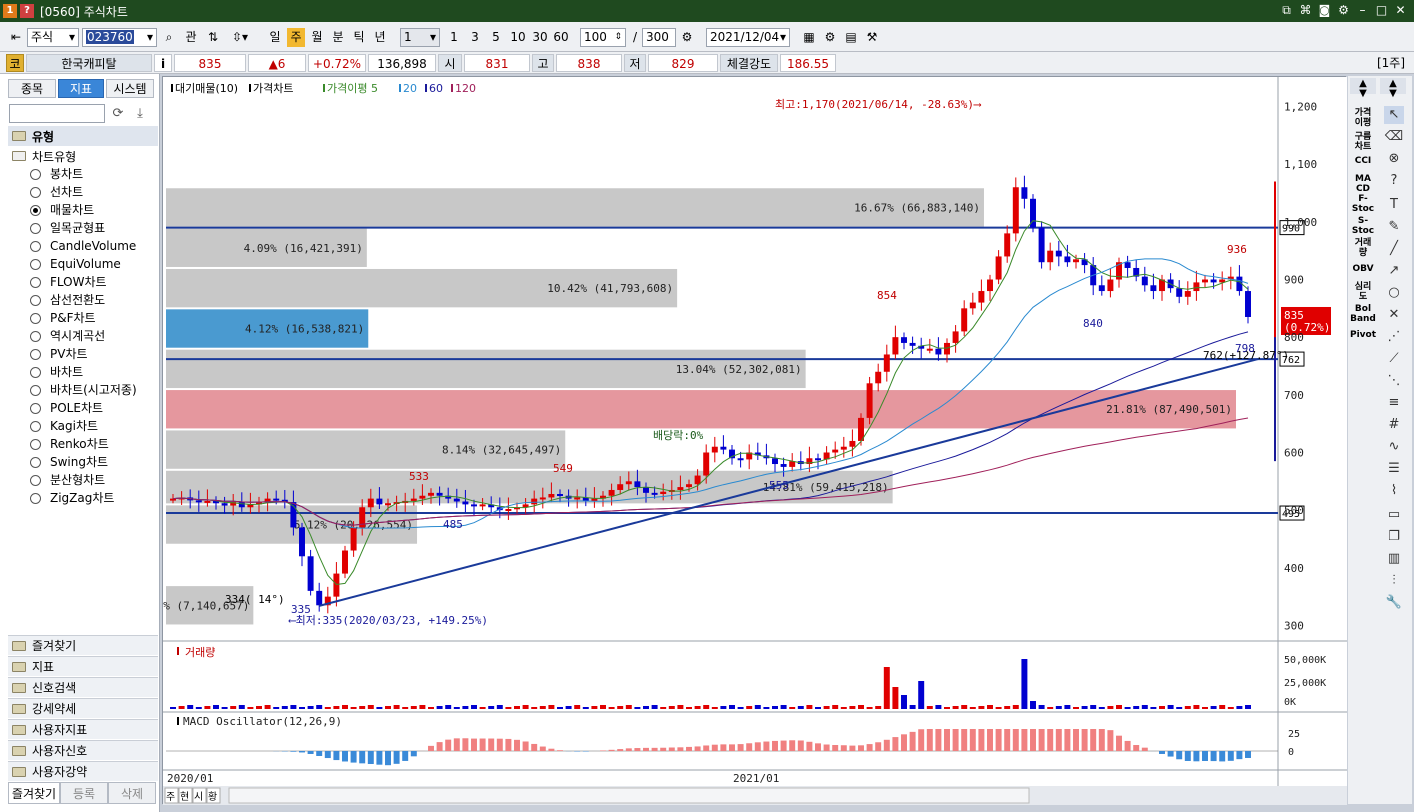  What do you see at coordinates (1394, 337) in the screenshot?
I see `fibo-icon: ⋰` at bounding box center [1394, 337].